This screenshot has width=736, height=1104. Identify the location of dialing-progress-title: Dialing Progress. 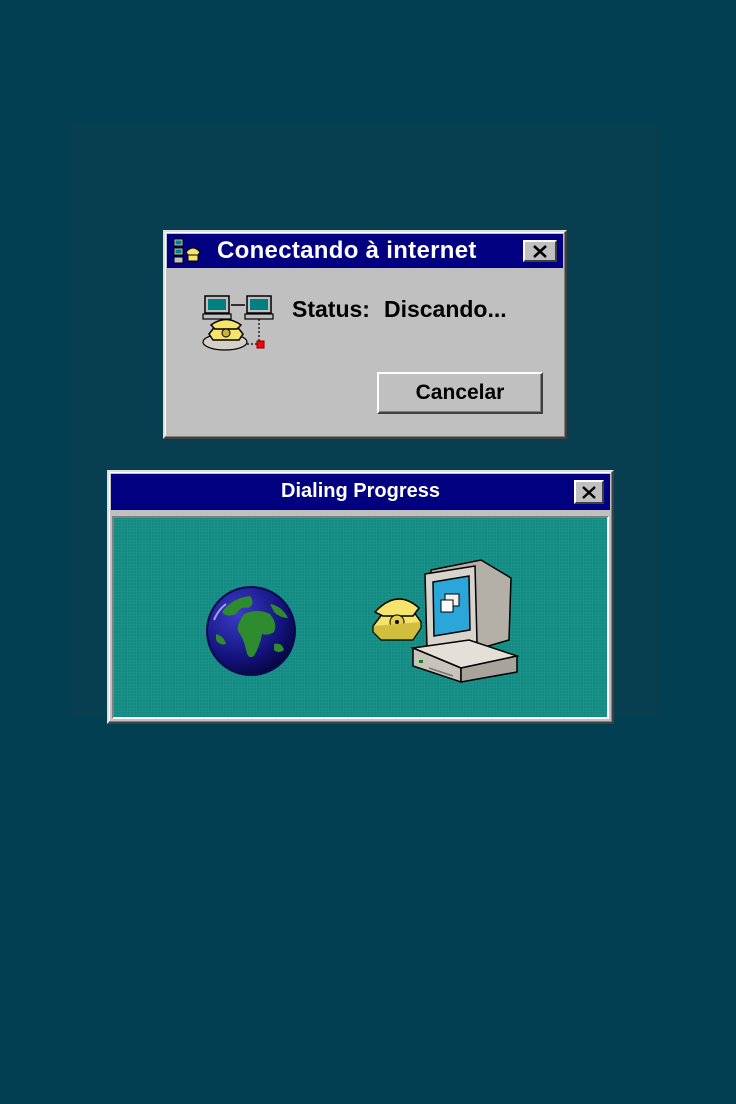
(360, 491).